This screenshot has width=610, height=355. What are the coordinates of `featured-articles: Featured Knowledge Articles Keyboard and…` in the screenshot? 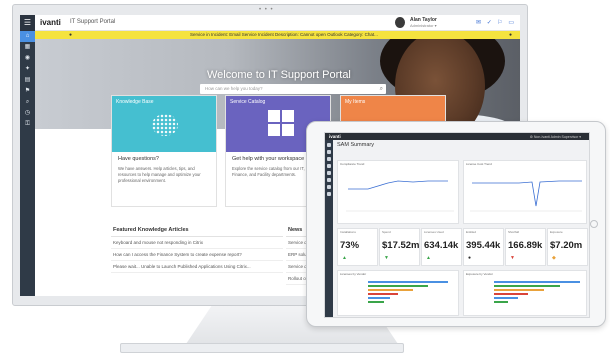 It's located at (197, 248).